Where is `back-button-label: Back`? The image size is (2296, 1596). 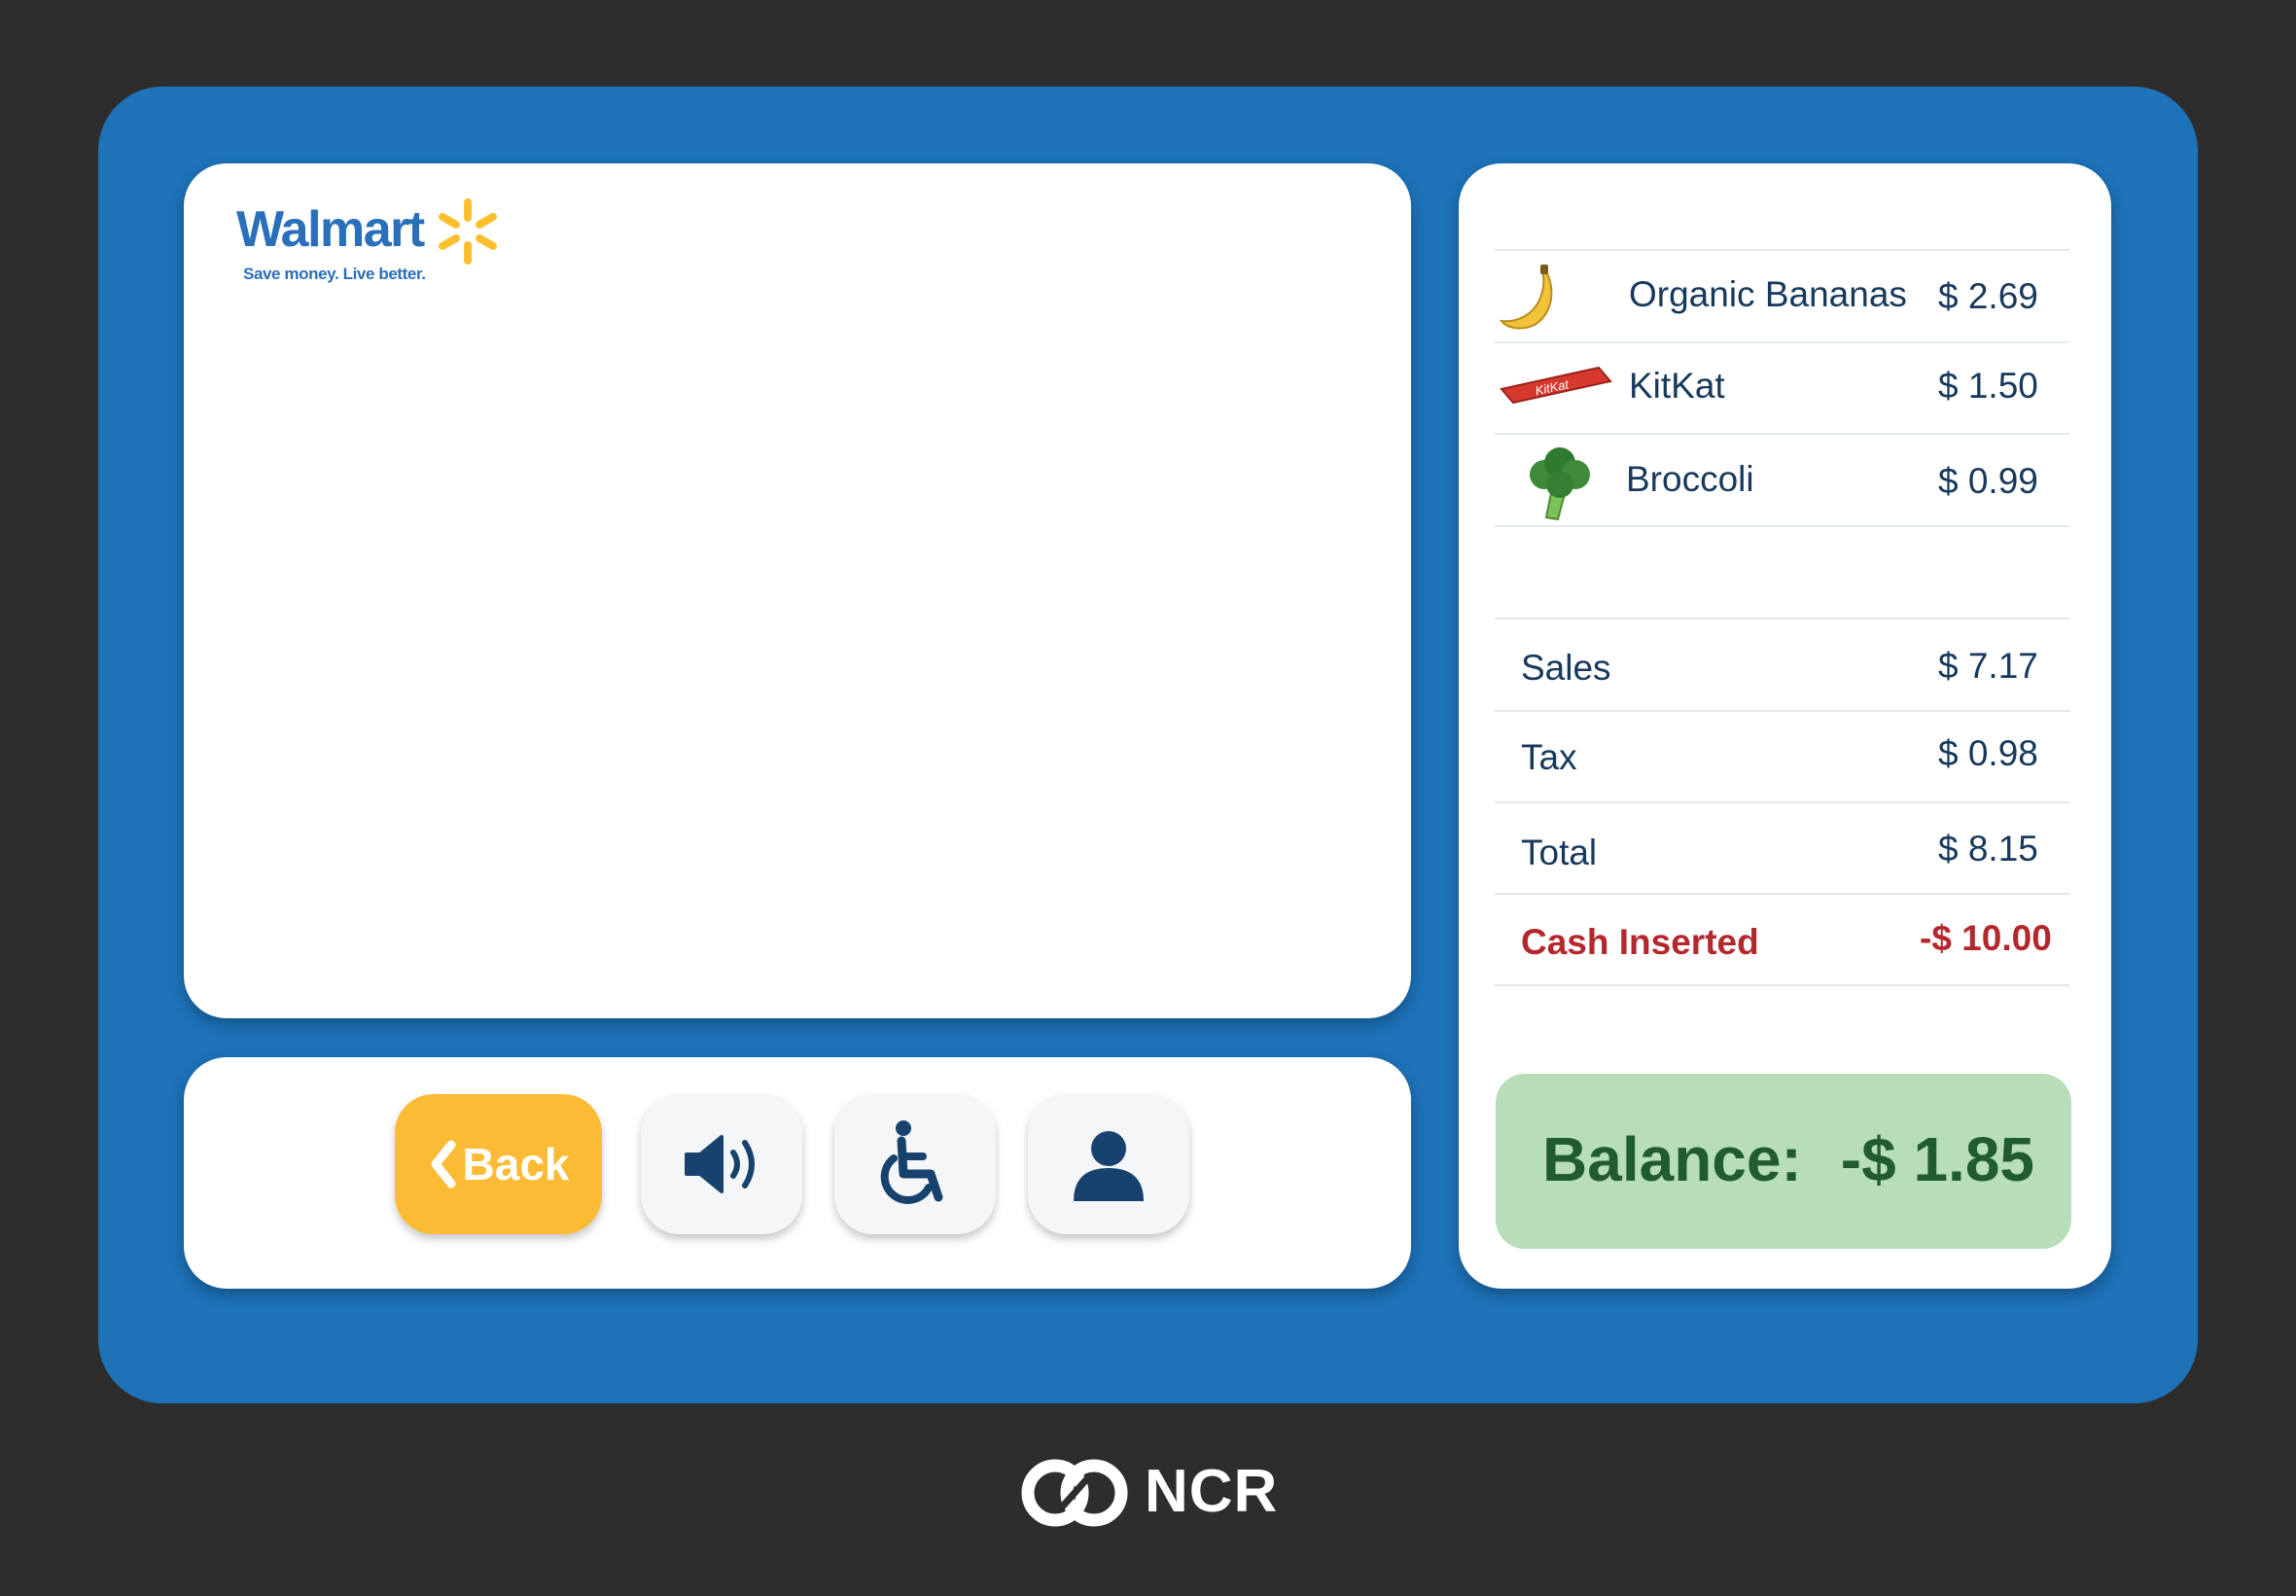 back-button-label: Back is located at coordinates (516, 1164).